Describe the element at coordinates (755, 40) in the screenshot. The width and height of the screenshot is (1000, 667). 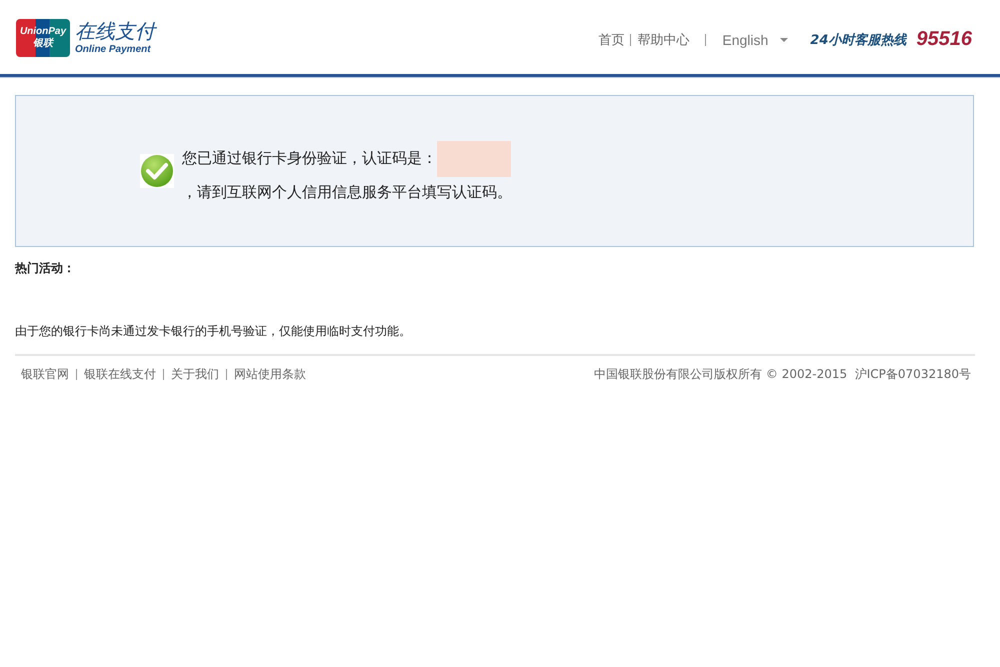
I see `language-dropdown: English` at that location.